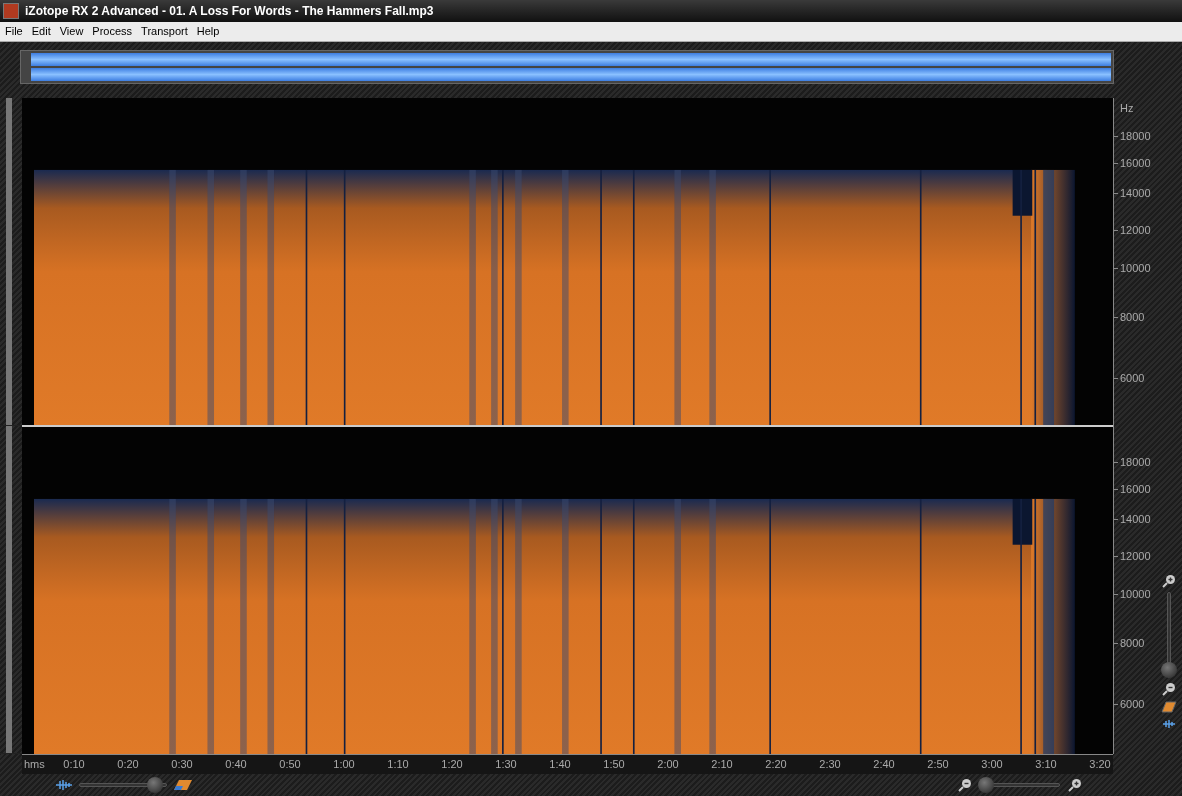 The width and height of the screenshot is (1182, 796). Describe the element at coordinates (14, 31) in the screenshot. I see `menu-item: File` at that location.